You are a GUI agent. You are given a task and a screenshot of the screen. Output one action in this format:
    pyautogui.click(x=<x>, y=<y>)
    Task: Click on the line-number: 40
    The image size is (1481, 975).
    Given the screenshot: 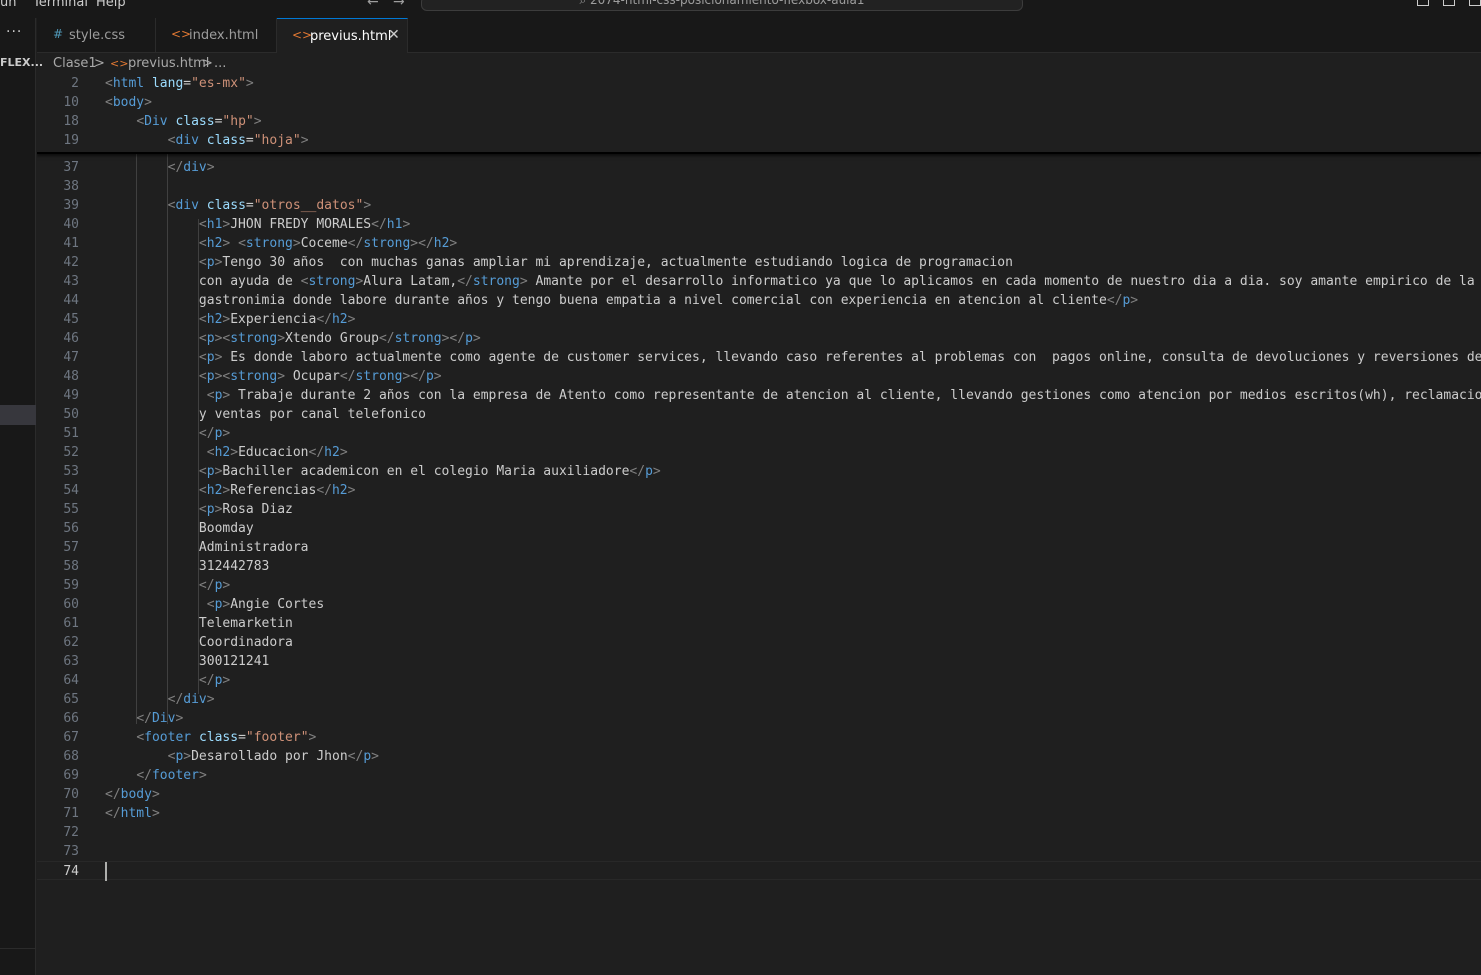 What is the action you would take?
    pyautogui.click(x=71, y=224)
    